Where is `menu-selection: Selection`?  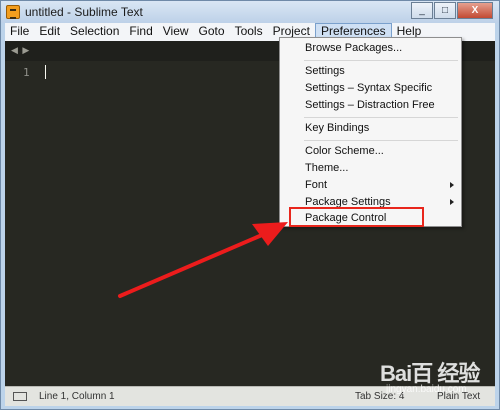
menu-selection: Selection is located at coordinates (94, 32).